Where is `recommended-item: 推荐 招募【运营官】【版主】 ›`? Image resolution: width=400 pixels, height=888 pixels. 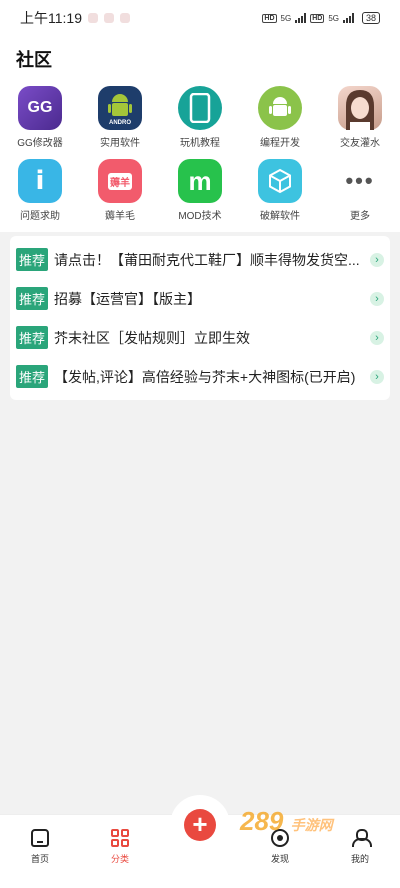
recommended-item: 推荐 招募【运营官】【版主】 › is located at coordinates (200, 298).